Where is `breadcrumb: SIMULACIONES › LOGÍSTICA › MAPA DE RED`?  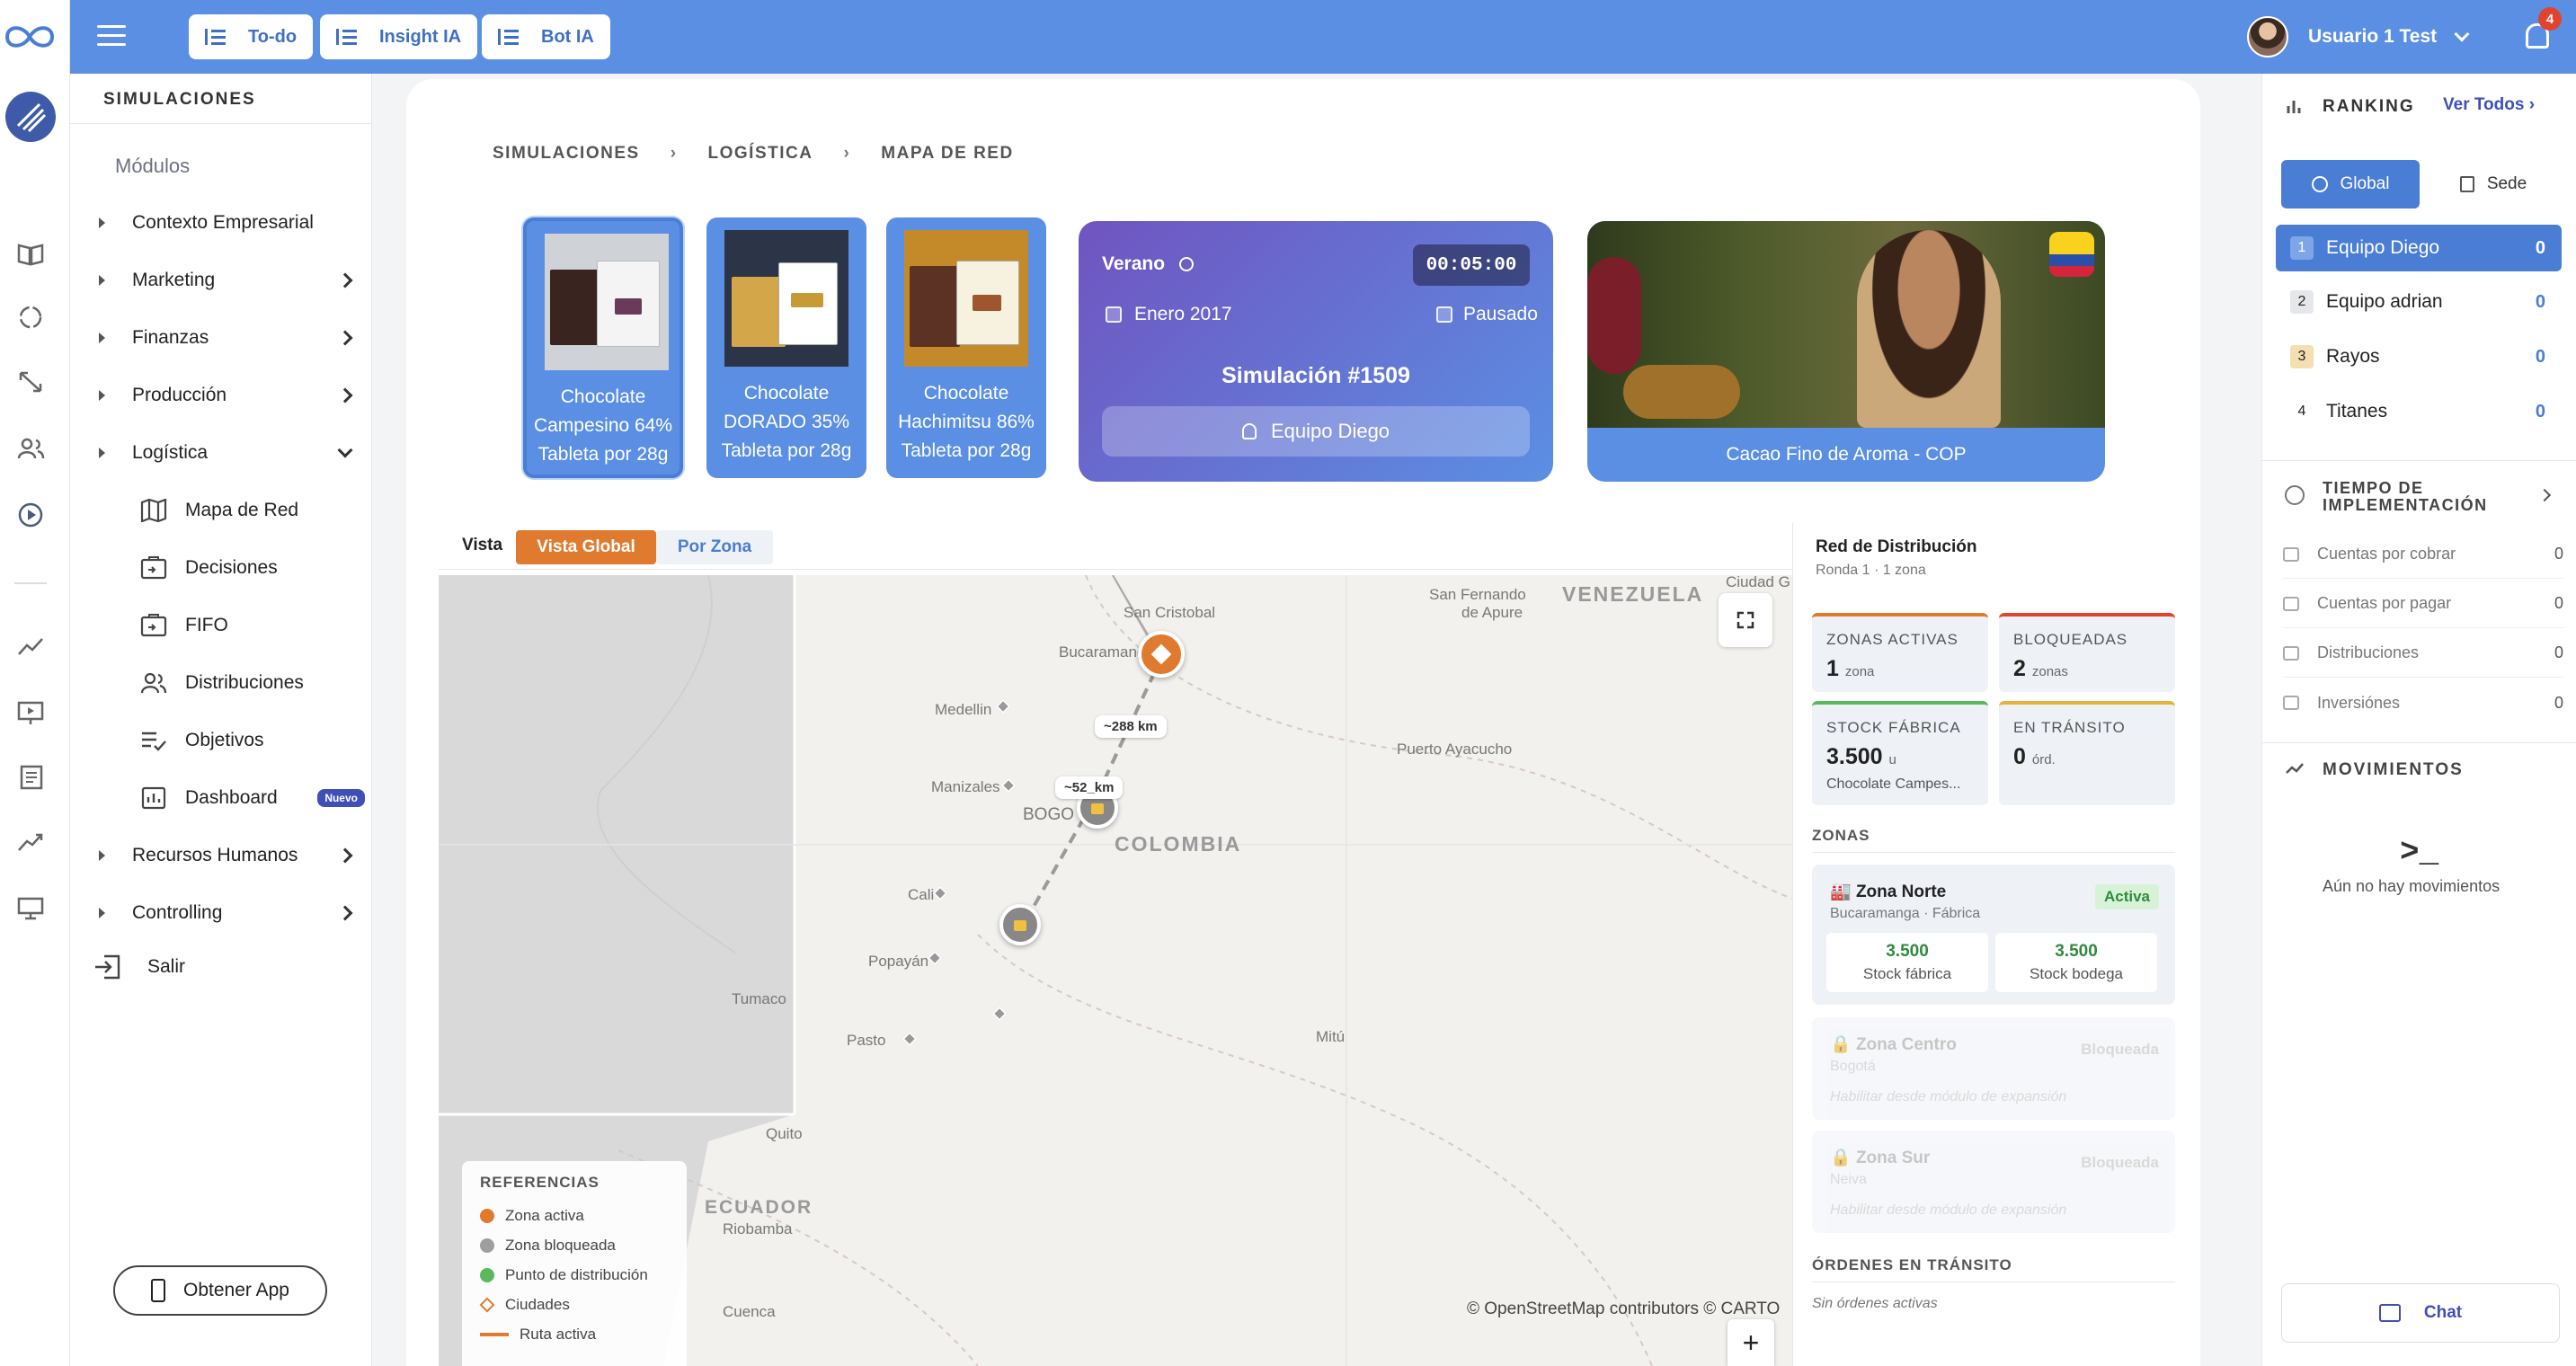
breadcrumb: SIMULACIONES › LOGÍSTICA › MAPA DE RED is located at coordinates (753, 154).